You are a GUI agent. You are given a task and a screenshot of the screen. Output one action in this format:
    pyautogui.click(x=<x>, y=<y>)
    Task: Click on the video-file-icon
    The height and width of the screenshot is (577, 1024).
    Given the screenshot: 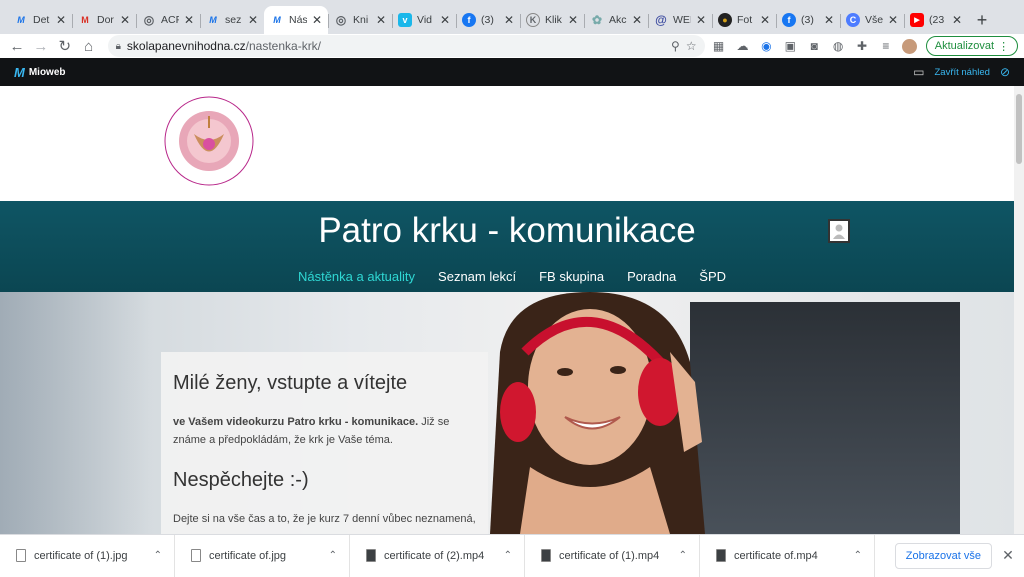 What is the action you would take?
    pyautogui.click(x=546, y=555)
    